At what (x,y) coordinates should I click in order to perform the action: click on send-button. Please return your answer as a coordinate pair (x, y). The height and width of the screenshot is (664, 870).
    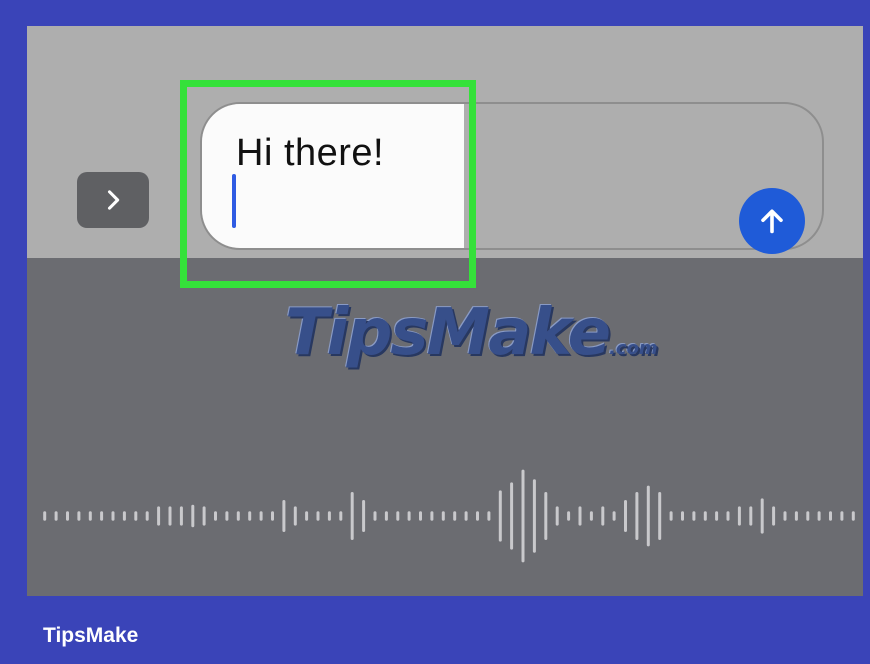
    Looking at the image, I should click on (772, 221).